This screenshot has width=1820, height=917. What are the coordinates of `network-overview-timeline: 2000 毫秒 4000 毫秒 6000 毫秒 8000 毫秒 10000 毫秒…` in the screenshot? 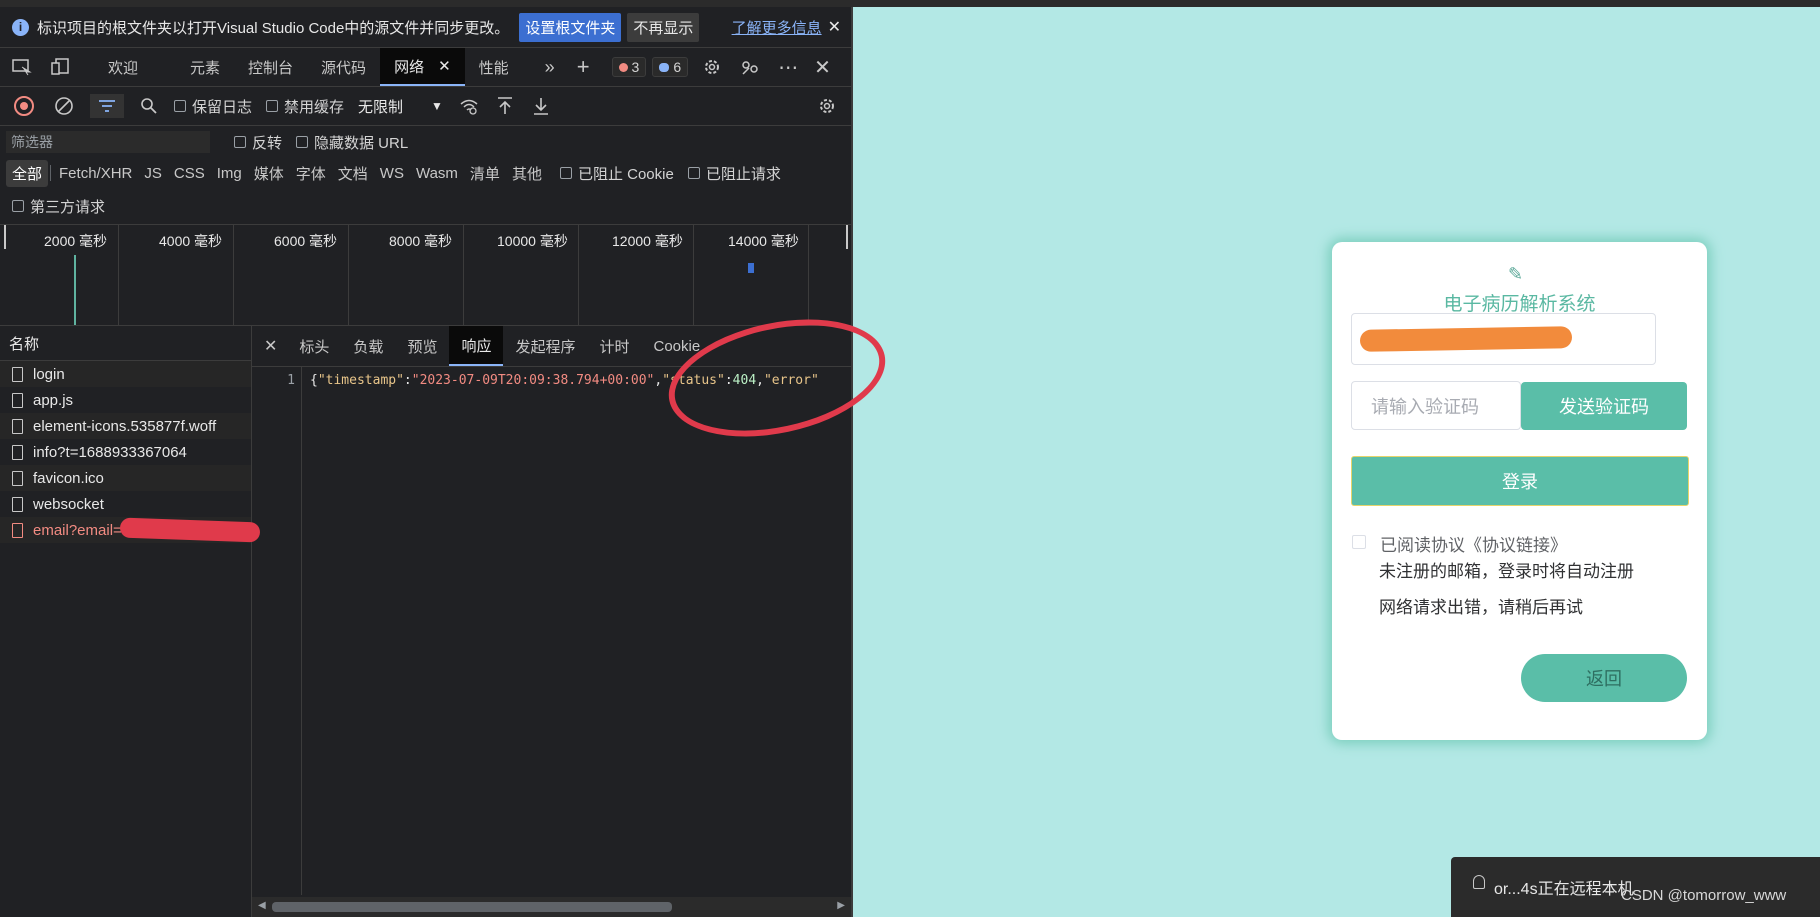 It's located at (425, 275).